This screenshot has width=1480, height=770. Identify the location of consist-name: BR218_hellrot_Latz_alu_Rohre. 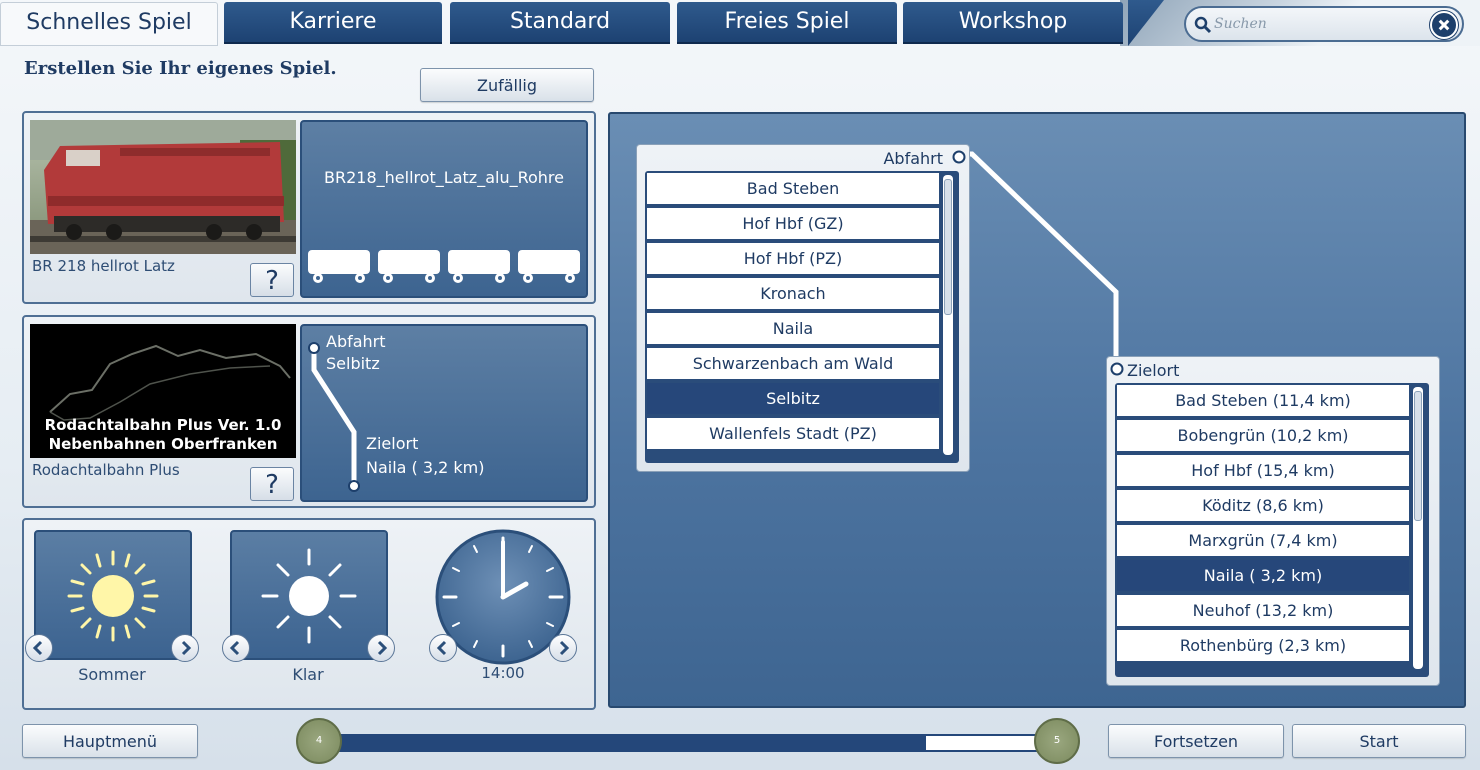
(444, 177).